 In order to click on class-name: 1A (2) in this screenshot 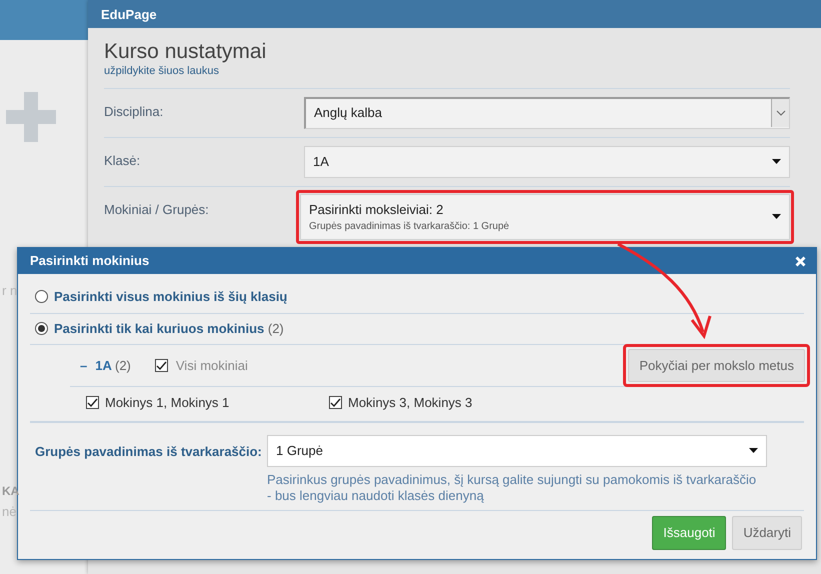, I will do `click(113, 366)`.